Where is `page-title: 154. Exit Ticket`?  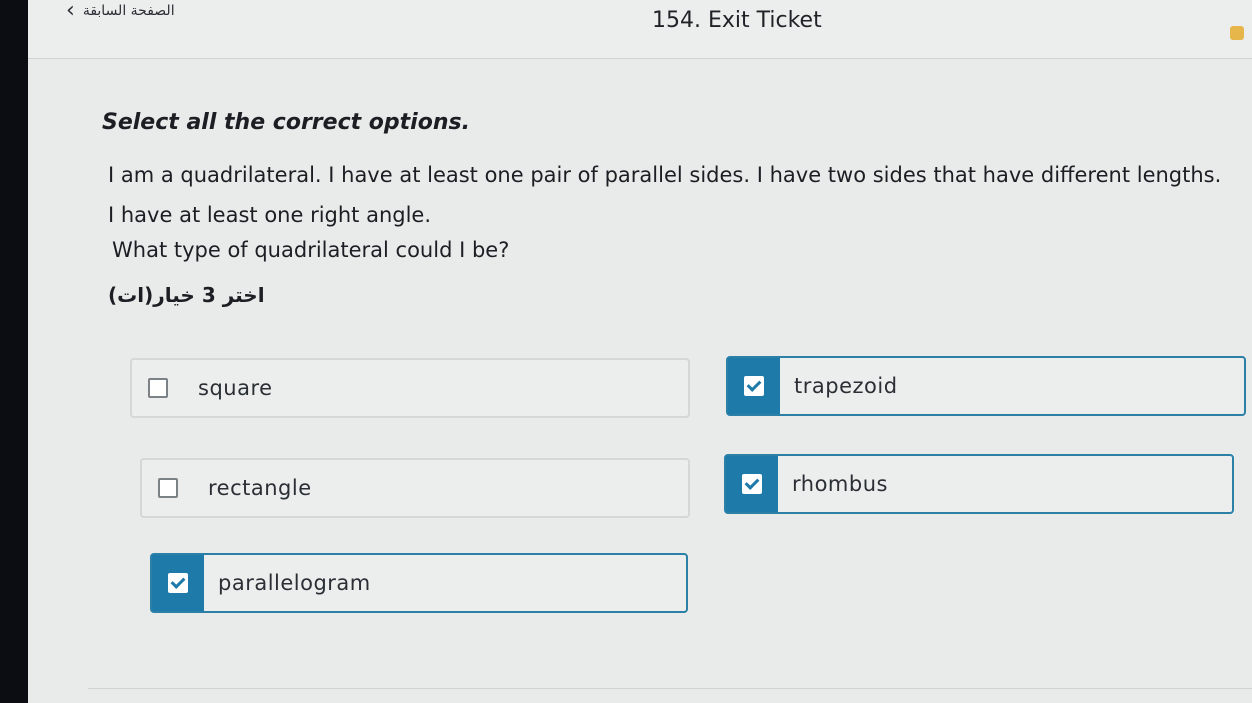
page-title: 154. Exit Ticket is located at coordinates (737, 20).